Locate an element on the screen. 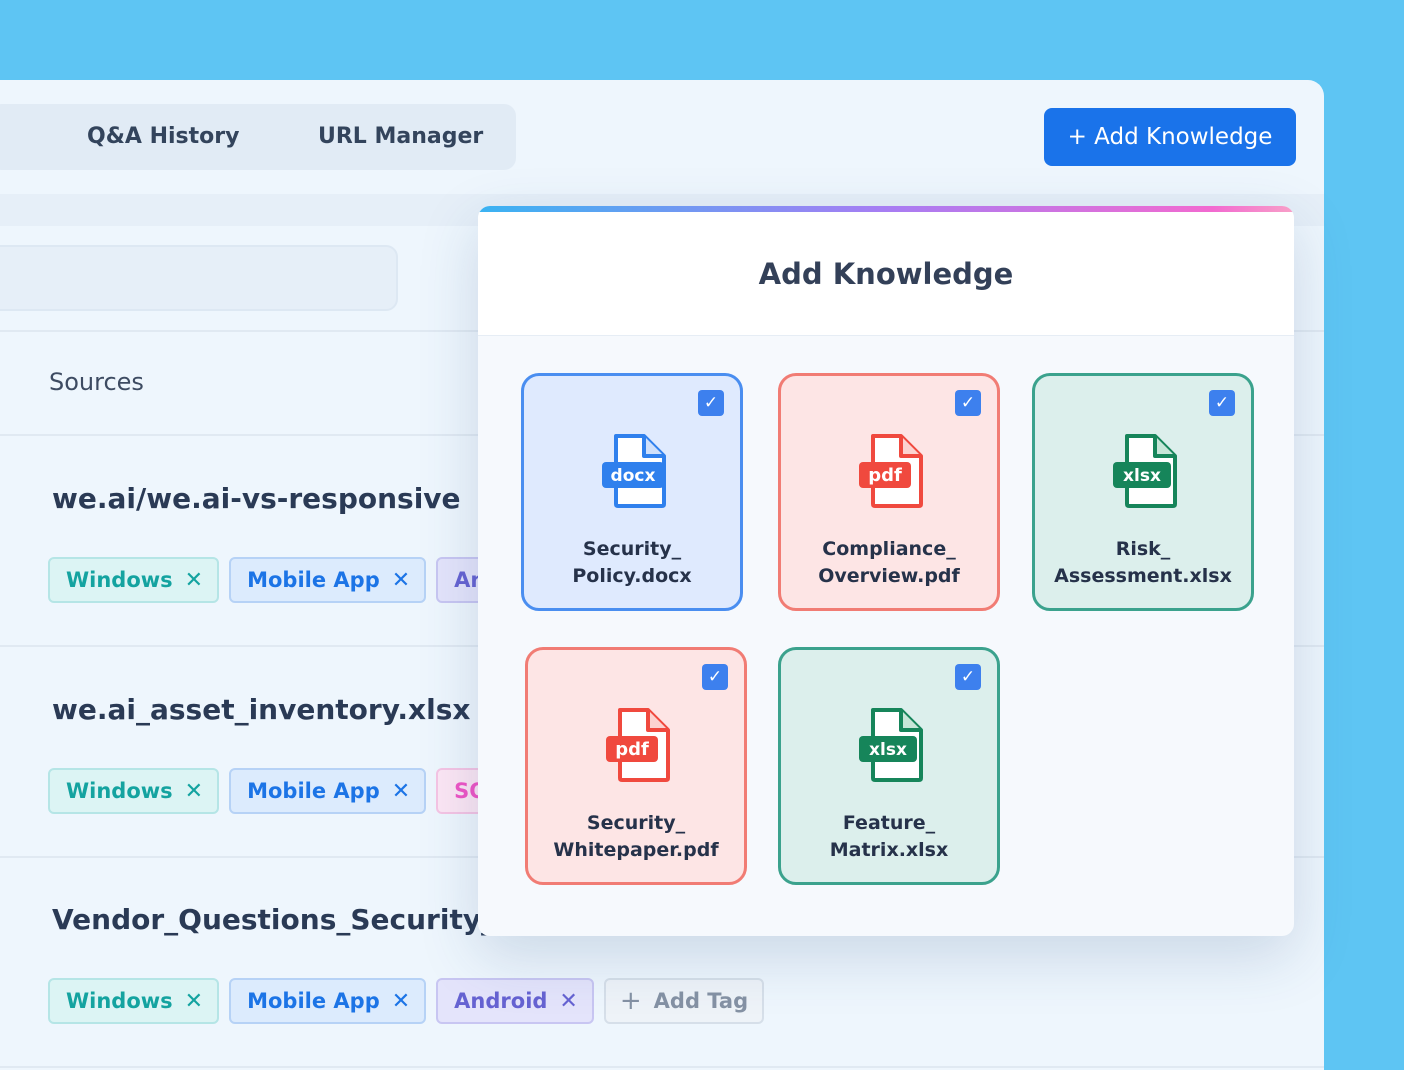 This screenshot has width=1404, height=1070. file-card: ✓ pdf Security_ Whitepaper.pdf is located at coordinates (636, 766).